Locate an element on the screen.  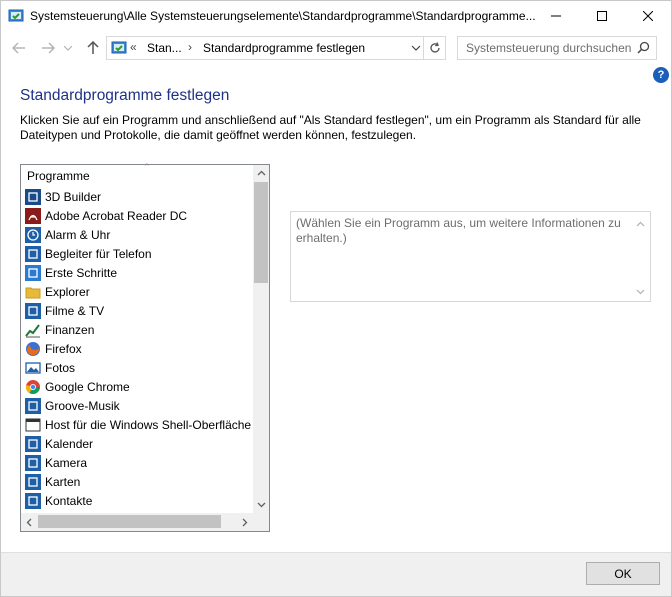
list-item: Explorer is located at coordinates (138, 291).